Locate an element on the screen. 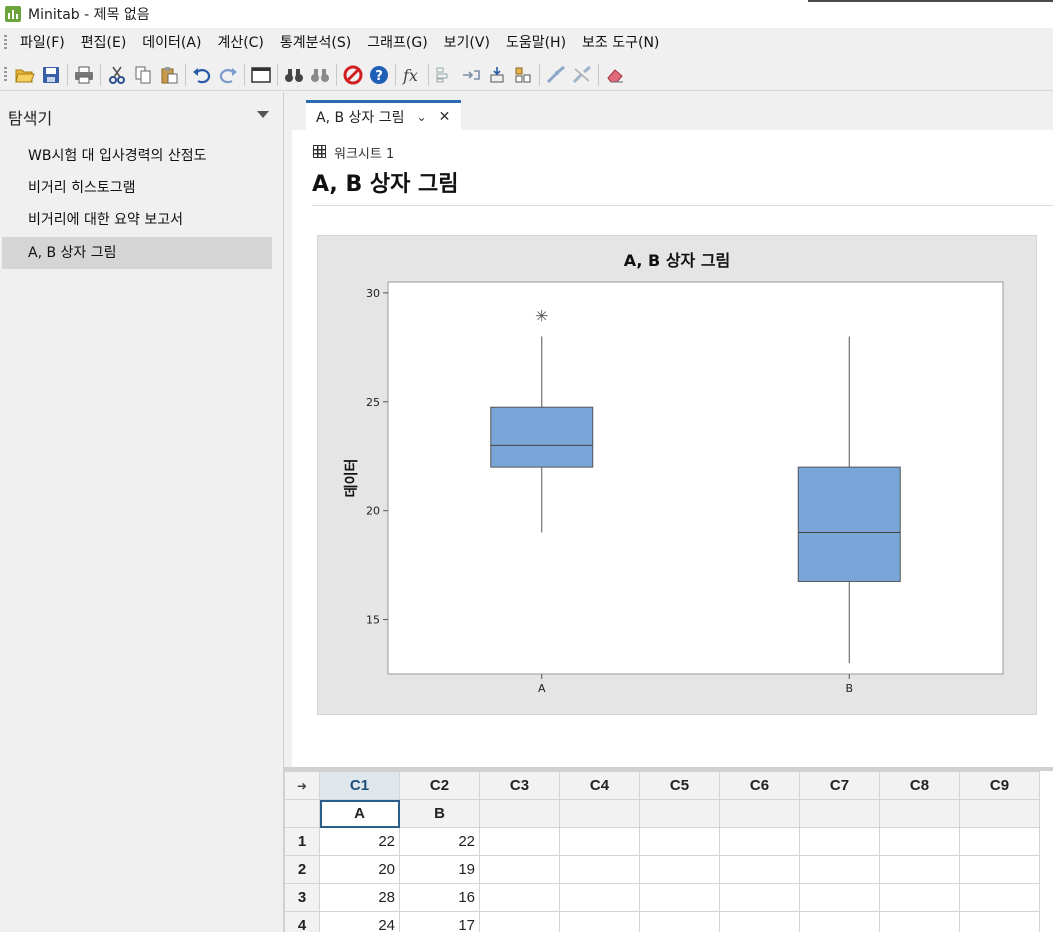  insert-rows-icon is located at coordinates (471, 75).